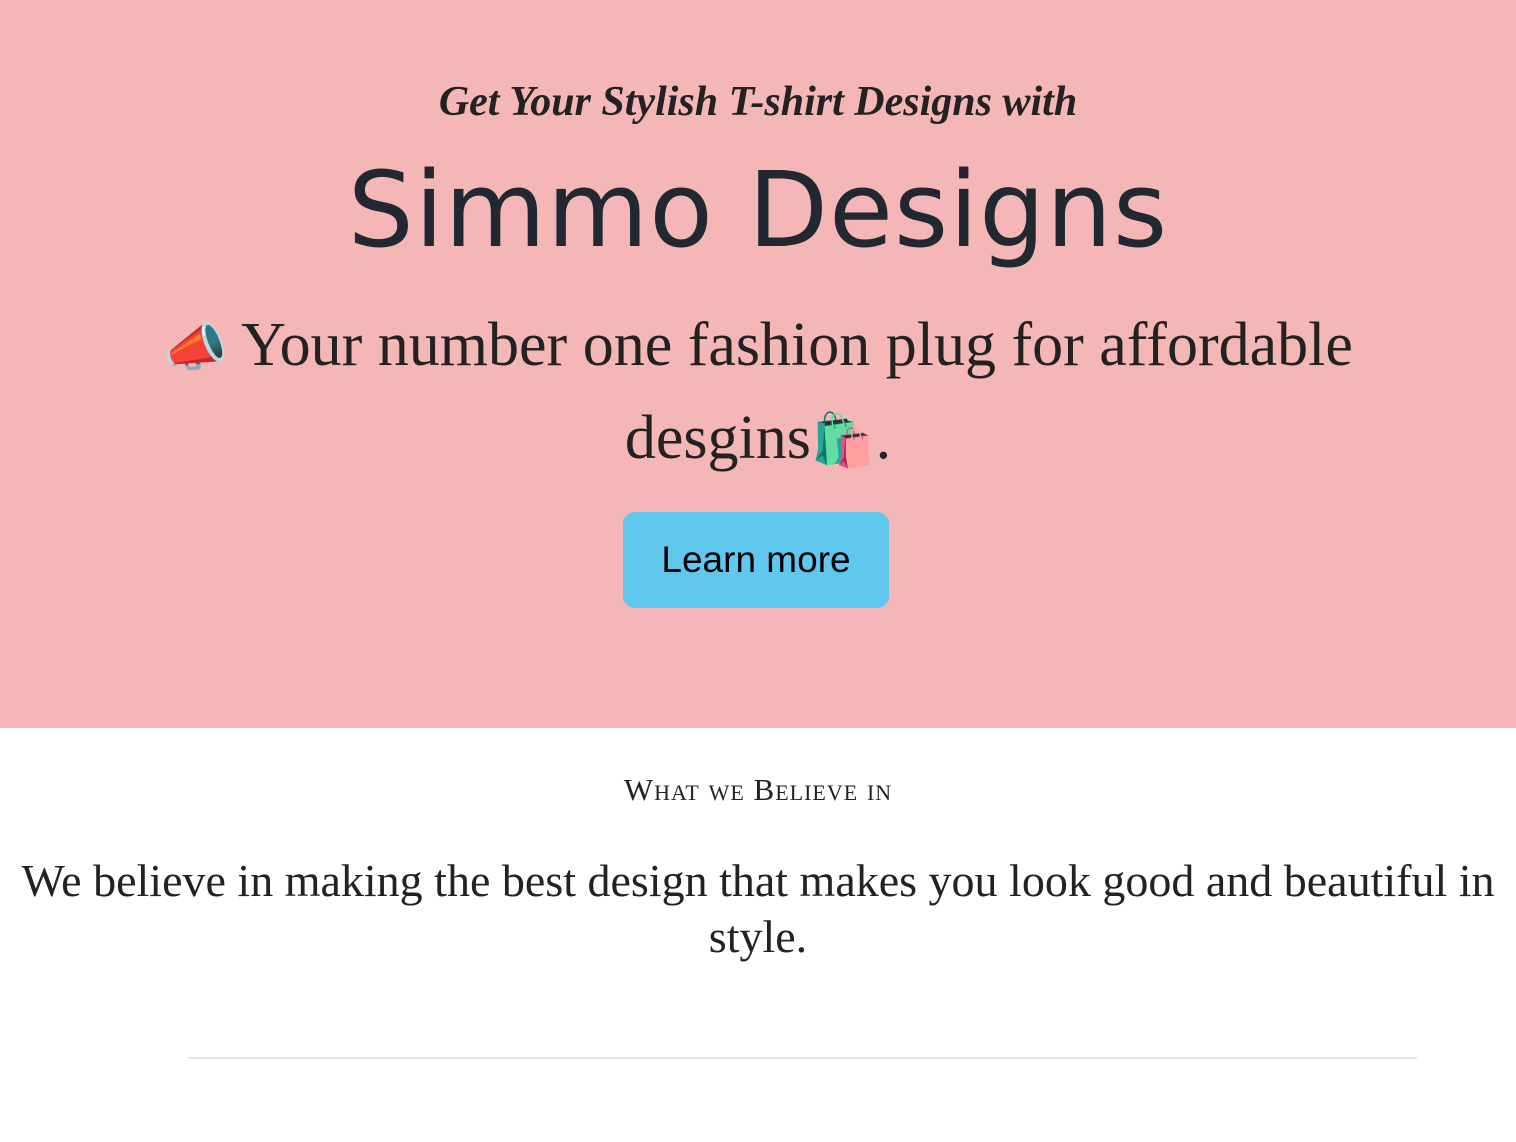  Describe the element at coordinates (758, 789) in the screenshot. I see `belief-title: What we Believe in` at that location.